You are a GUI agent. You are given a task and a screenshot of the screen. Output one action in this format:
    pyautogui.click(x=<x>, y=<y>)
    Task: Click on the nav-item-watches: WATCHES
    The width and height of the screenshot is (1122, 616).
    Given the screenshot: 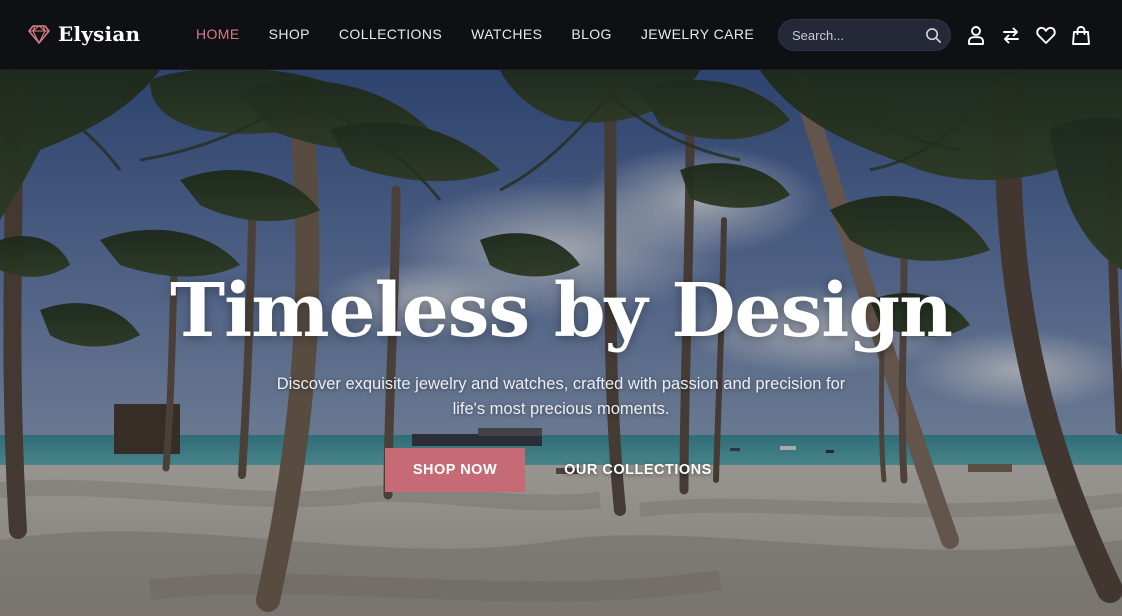 What is the action you would take?
    pyautogui.click(x=506, y=34)
    